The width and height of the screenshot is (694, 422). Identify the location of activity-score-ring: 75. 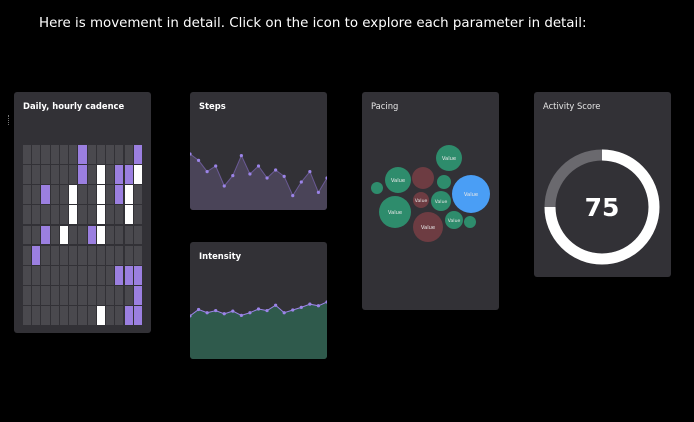
(602, 207).